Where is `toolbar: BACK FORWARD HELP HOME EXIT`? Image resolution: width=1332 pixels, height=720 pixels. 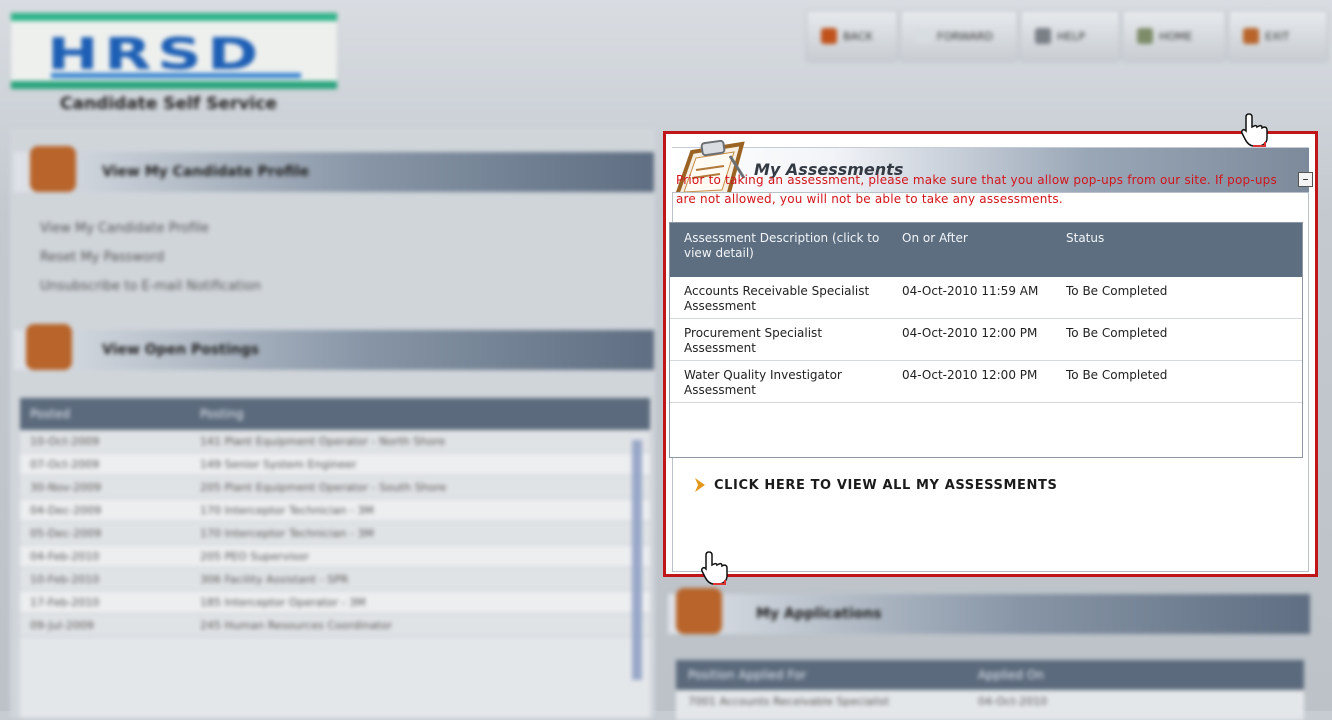 toolbar: BACK FORWARD HELP HOME EXIT is located at coordinates (1065, 38).